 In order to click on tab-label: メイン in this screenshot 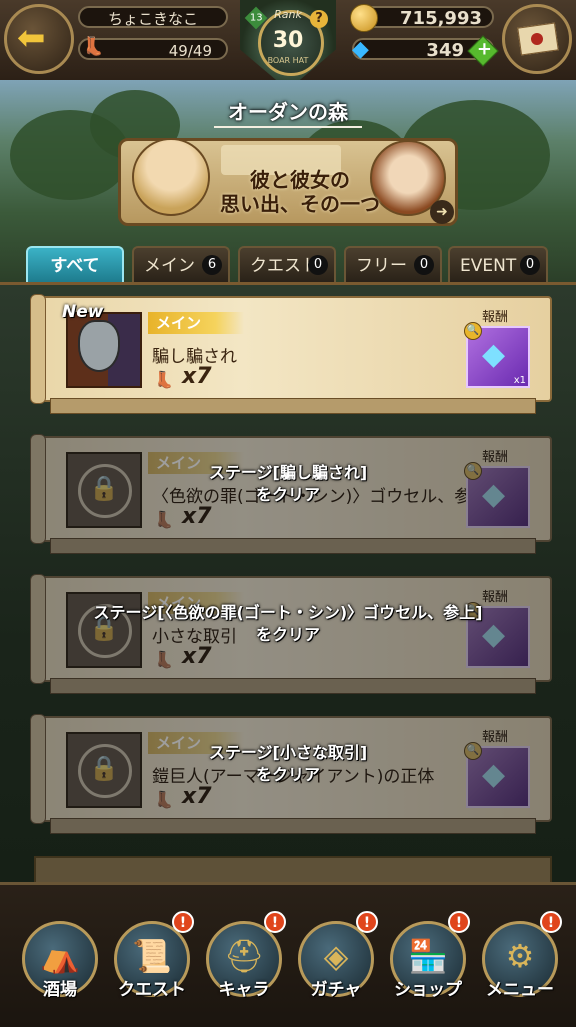, I will do `click(169, 266)`.